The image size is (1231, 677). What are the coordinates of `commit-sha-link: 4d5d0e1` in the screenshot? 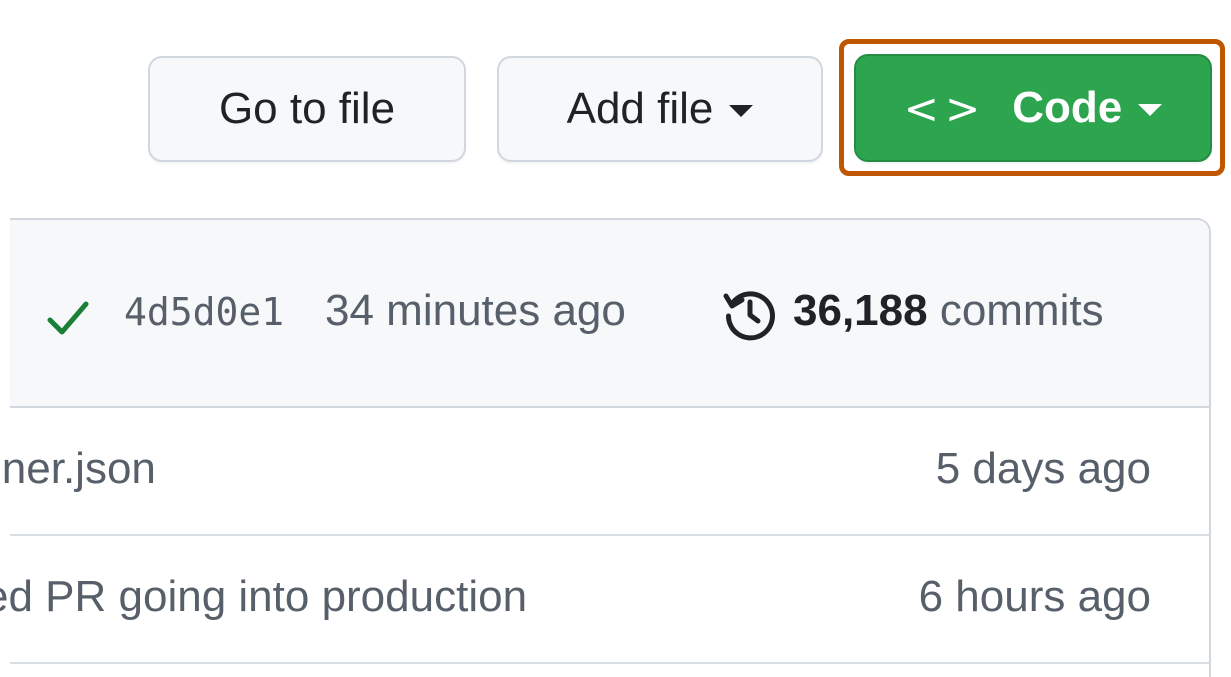 It's located at (204, 312).